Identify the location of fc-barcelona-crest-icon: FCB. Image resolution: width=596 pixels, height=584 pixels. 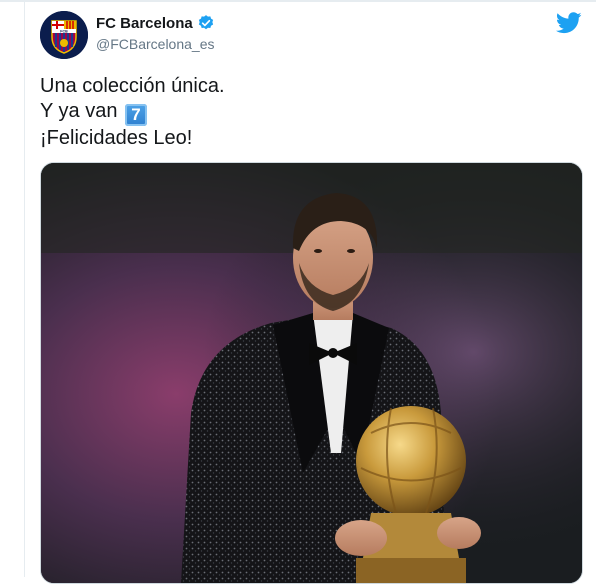
(64, 35).